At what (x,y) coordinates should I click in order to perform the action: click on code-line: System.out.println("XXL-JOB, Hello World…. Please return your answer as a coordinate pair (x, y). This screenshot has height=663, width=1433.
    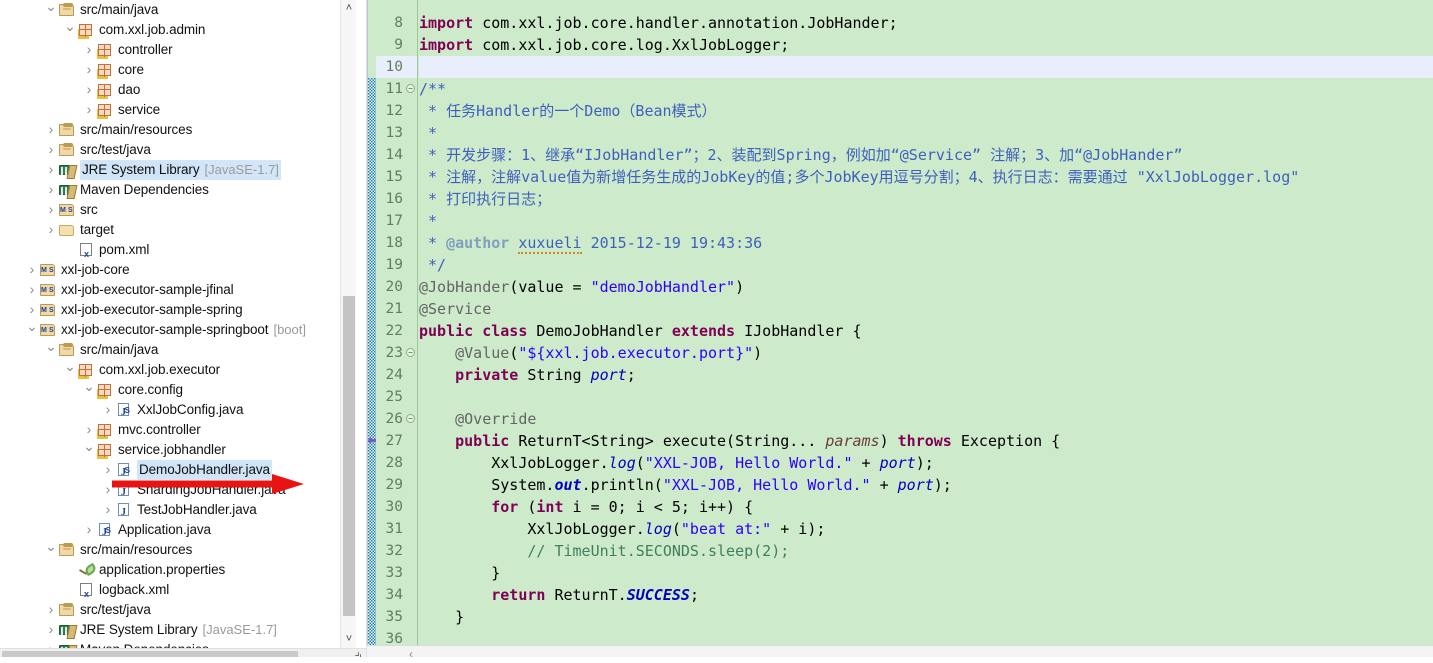
    Looking at the image, I should click on (926, 485).